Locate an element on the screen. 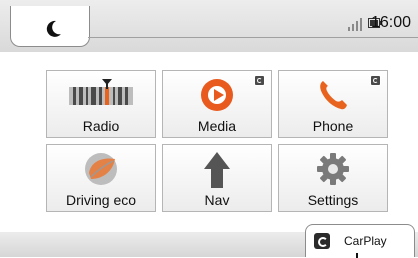 The height and width of the screenshot is (258, 418). clock: 16:00 is located at coordinates (391, 22).